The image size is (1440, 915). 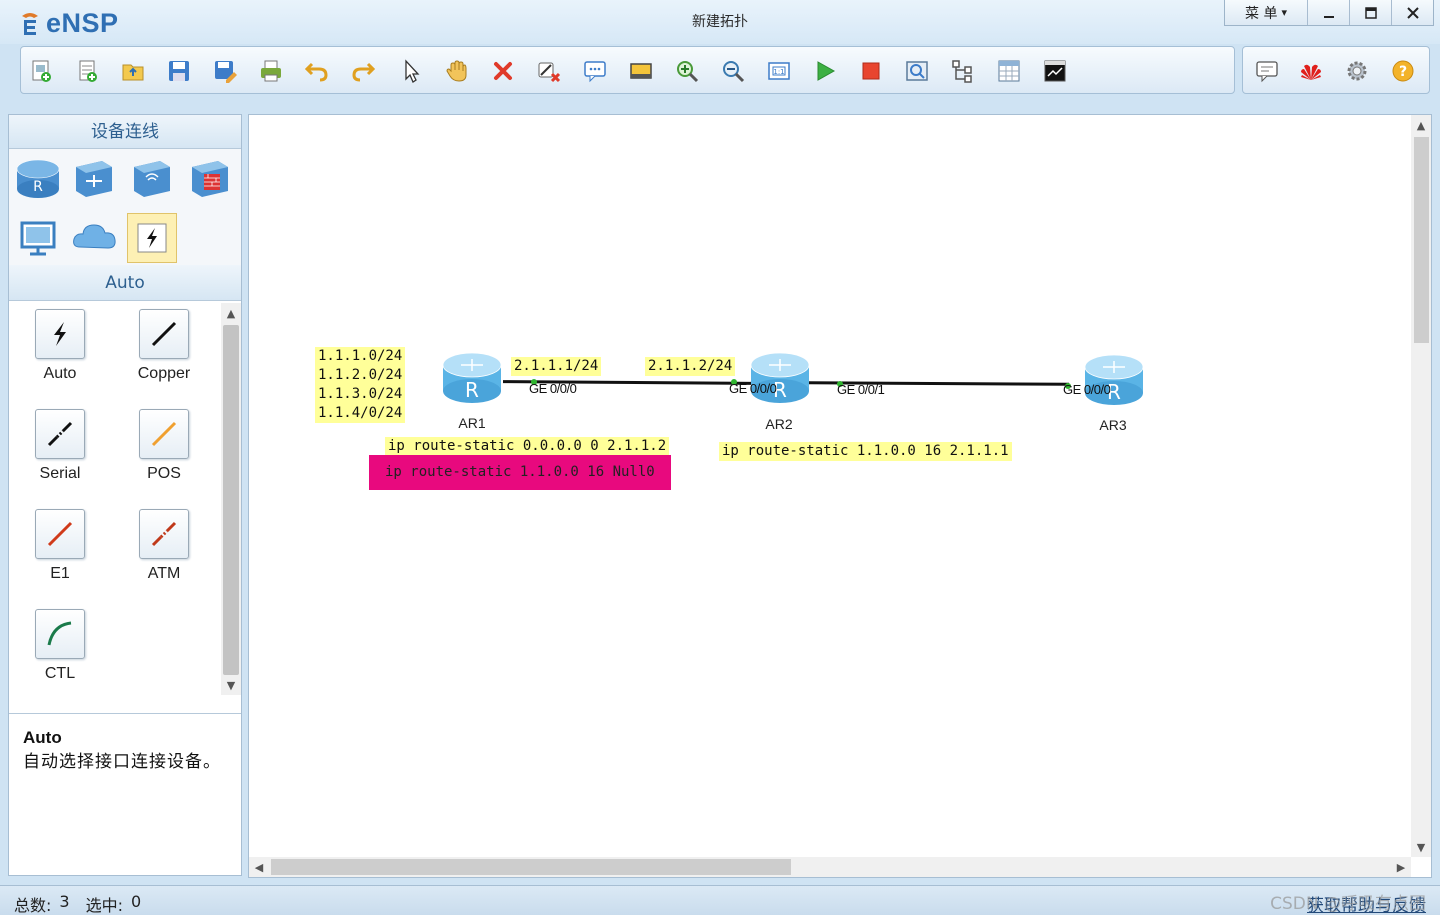 What do you see at coordinates (861, 389) in the screenshot?
I see `port-label-ar2-ge001: GE 0/0/1` at bounding box center [861, 389].